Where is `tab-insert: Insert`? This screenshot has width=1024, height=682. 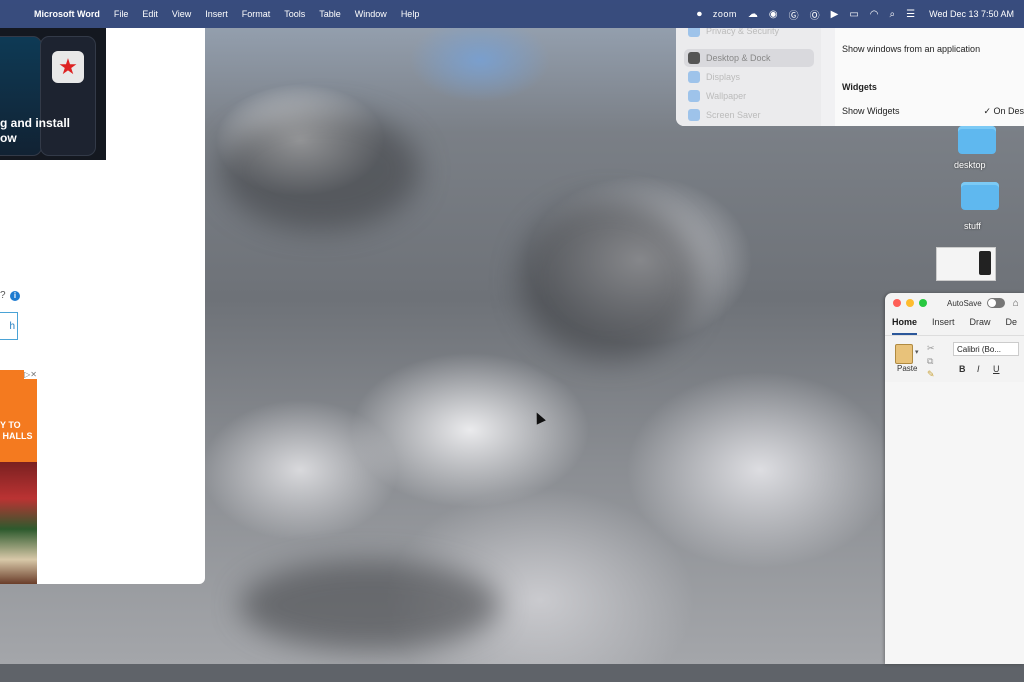 tab-insert: Insert is located at coordinates (943, 326).